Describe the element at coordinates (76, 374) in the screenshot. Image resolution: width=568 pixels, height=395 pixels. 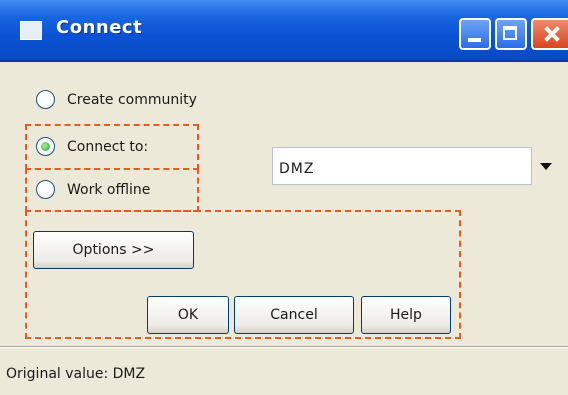
I see `status-bar: Original value: DMZ` at that location.